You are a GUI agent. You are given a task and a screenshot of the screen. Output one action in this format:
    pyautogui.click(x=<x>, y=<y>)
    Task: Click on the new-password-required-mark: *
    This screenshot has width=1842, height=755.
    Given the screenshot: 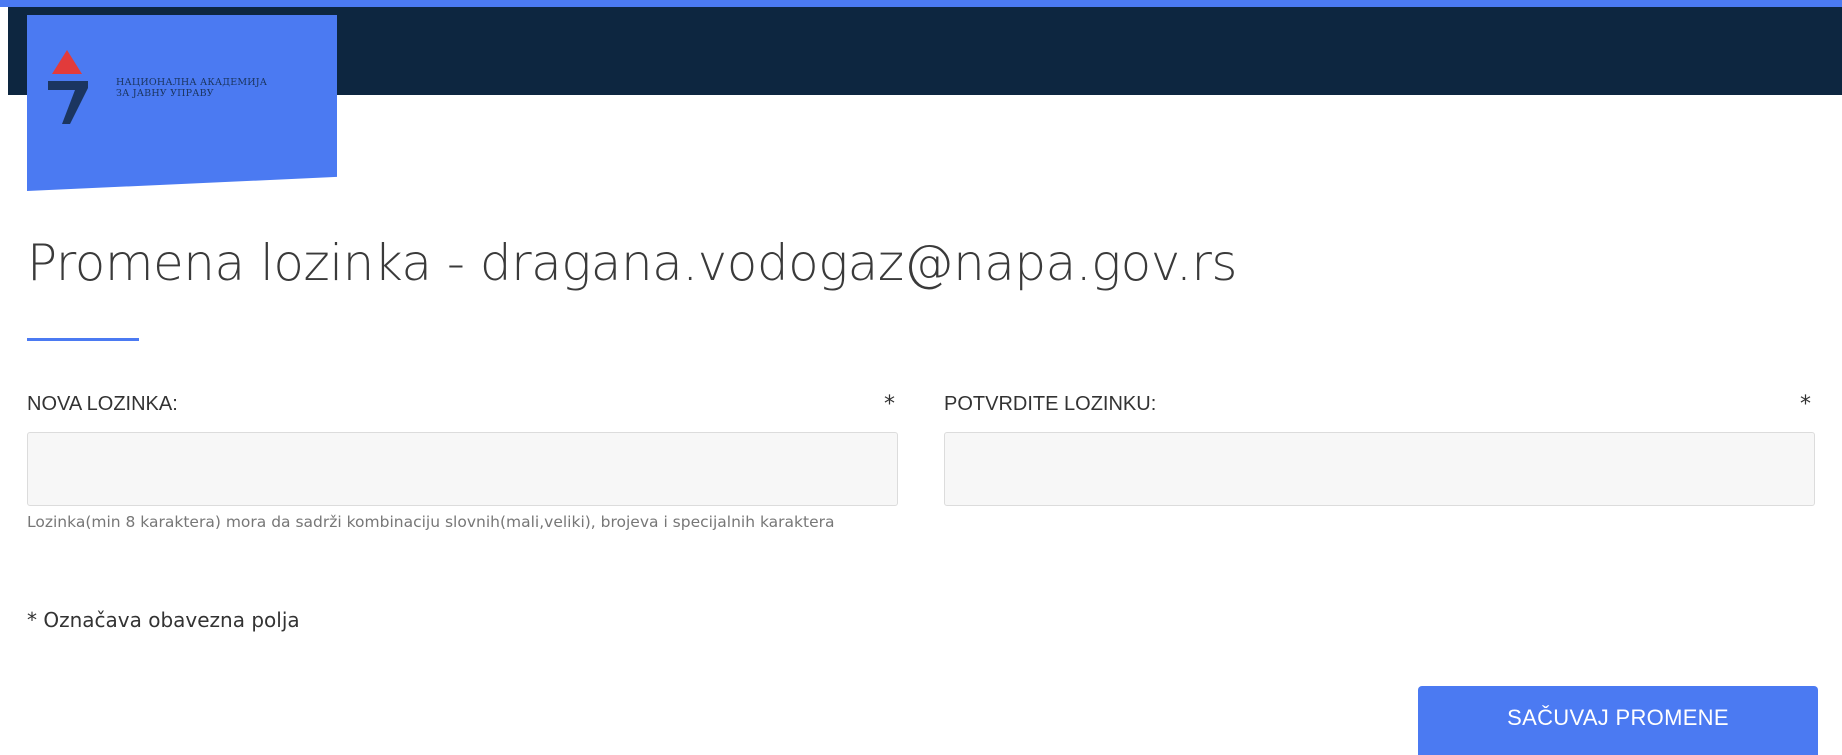 What is the action you would take?
    pyautogui.click(x=889, y=404)
    